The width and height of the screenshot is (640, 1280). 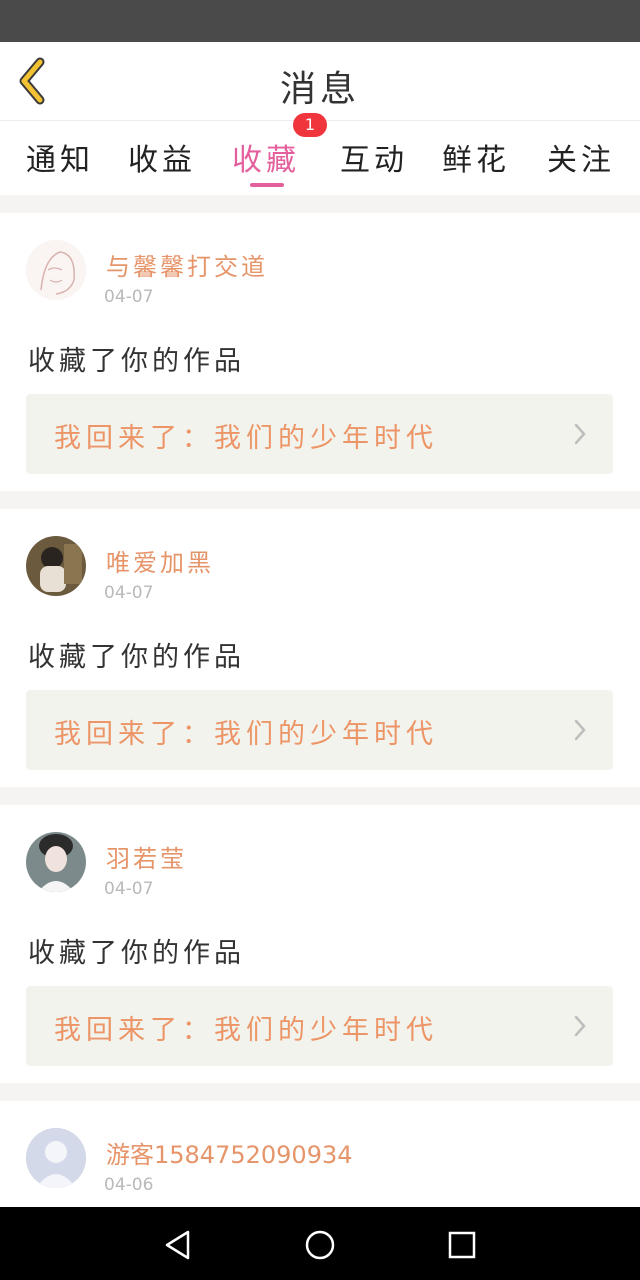 I want to click on header: 消息, so click(x=320, y=81).